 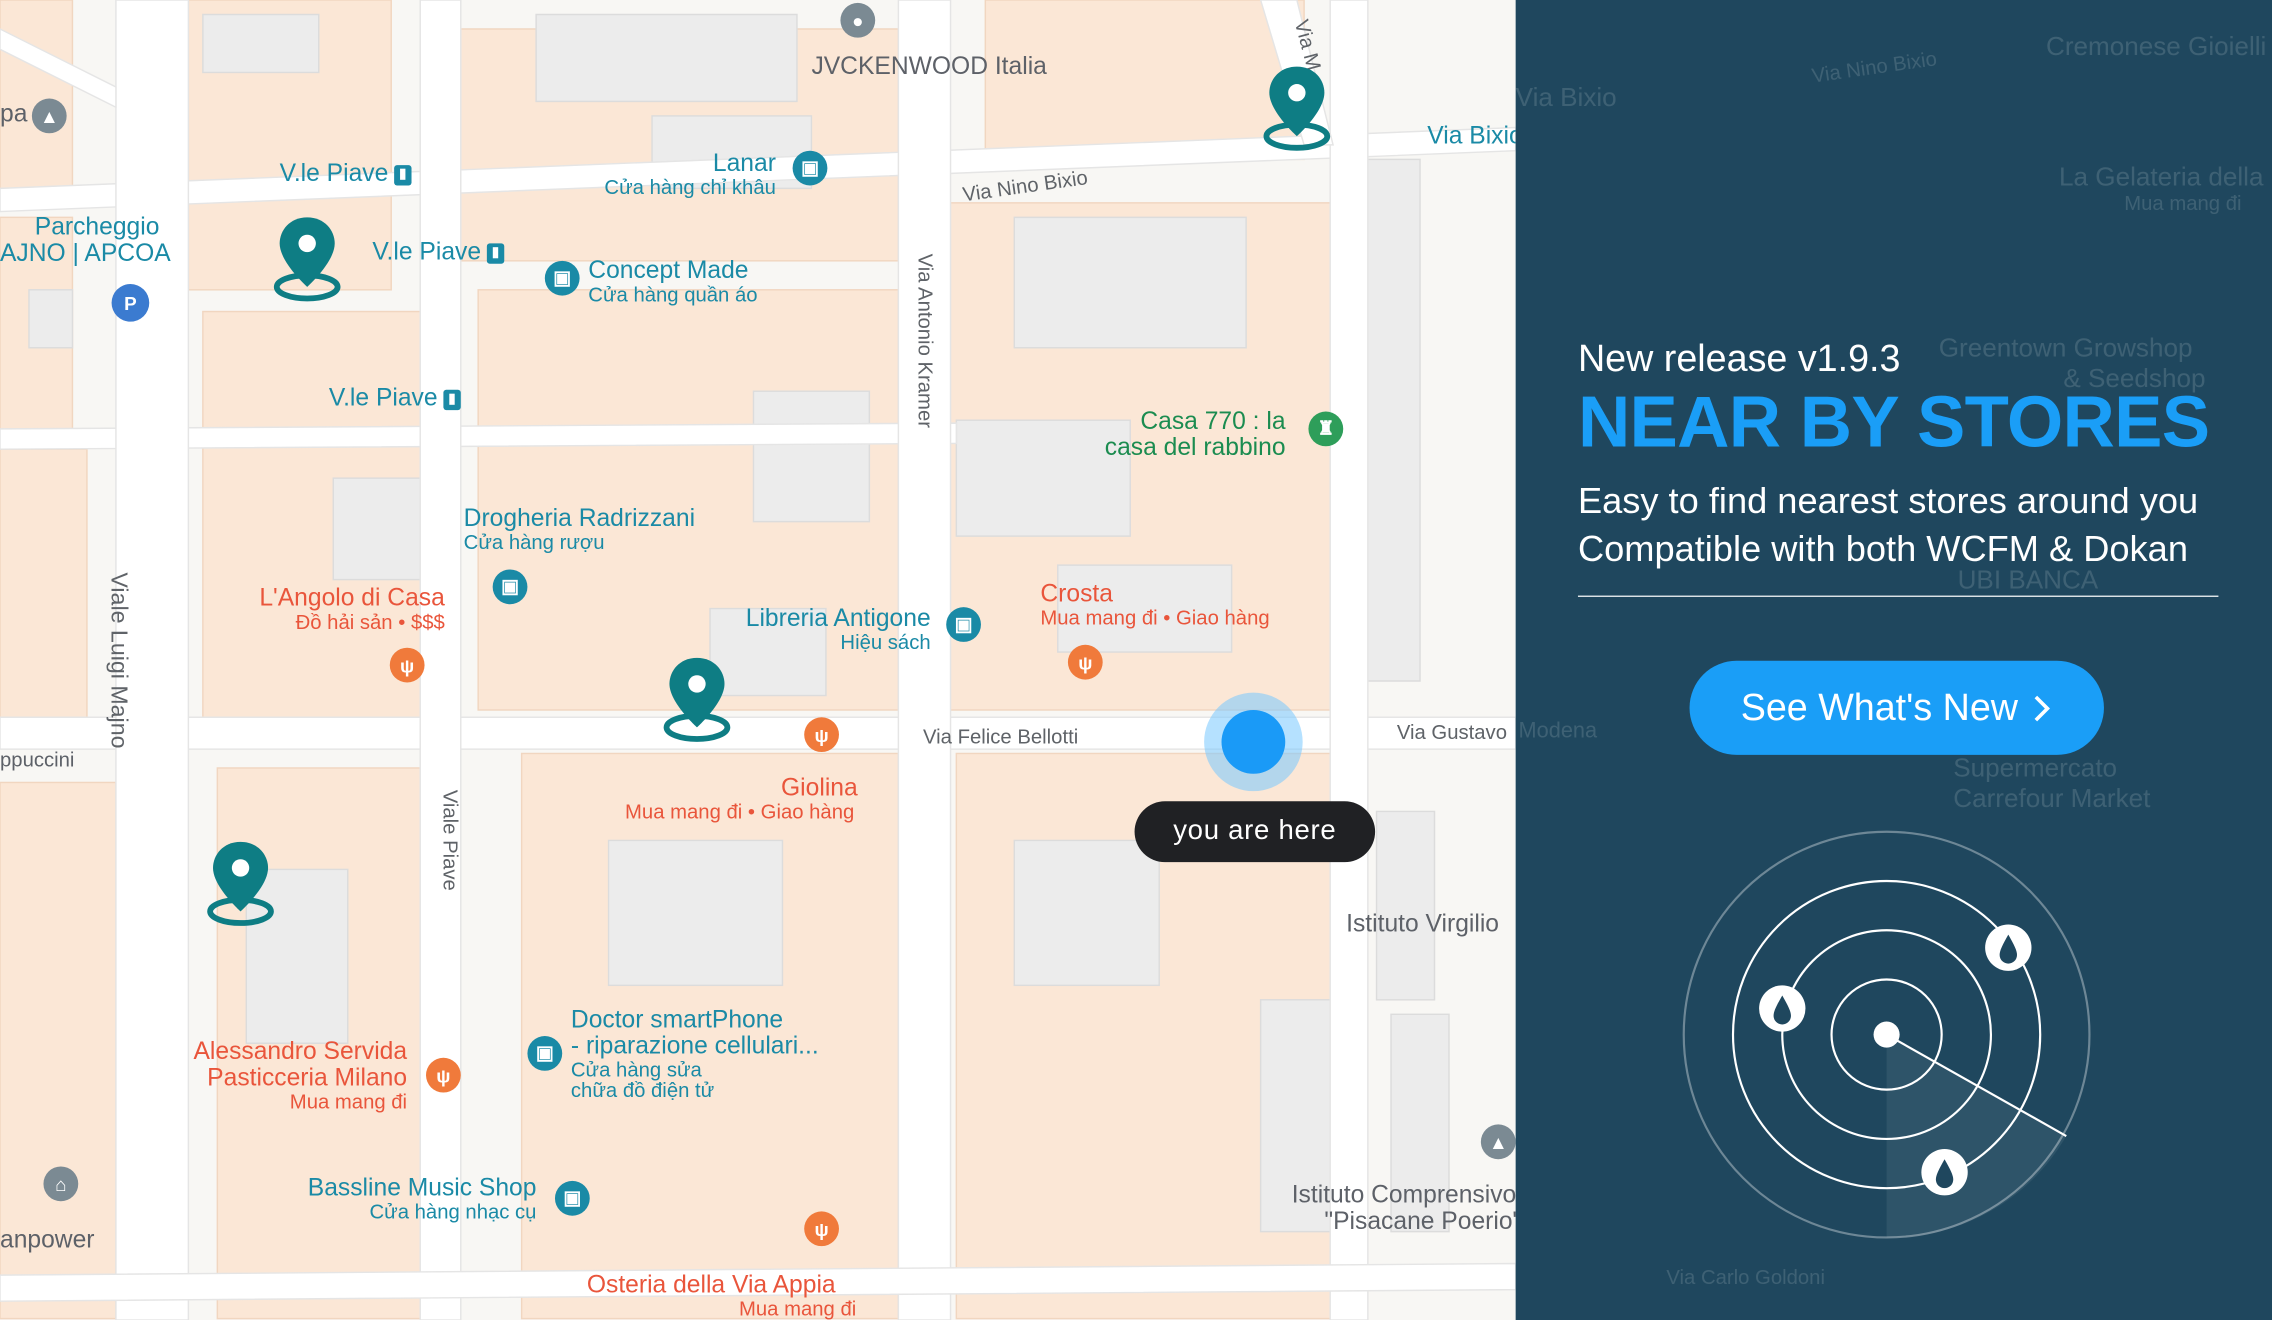 I want to click on poi-pa: pa, so click(x=13, y=114).